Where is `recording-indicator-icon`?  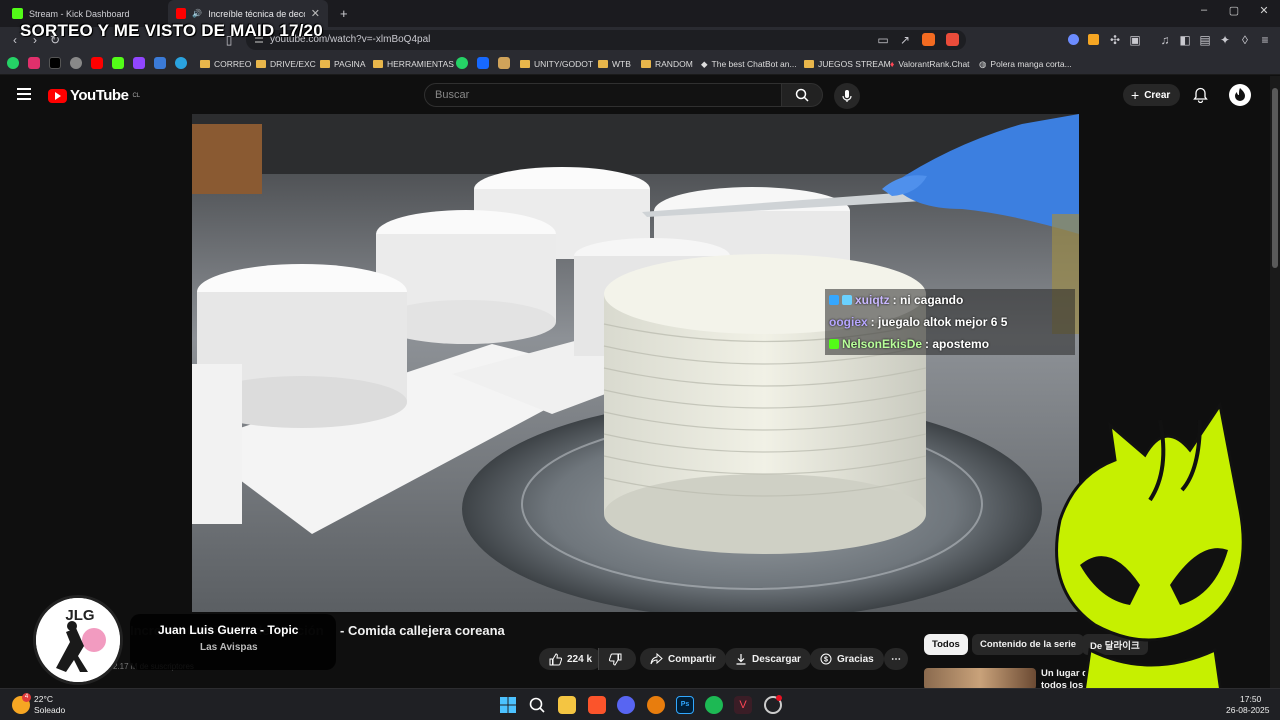 recording-indicator-icon is located at coordinates (779, 698).